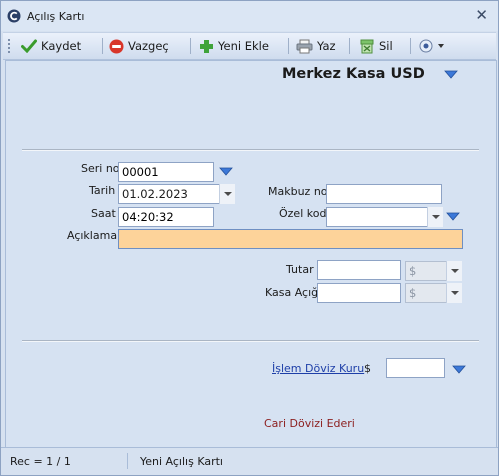  What do you see at coordinates (309, 423) in the screenshot?
I see `cari-doviz-ederi-text: Cari Dövizi Ederi` at bounding box center [309, 423].